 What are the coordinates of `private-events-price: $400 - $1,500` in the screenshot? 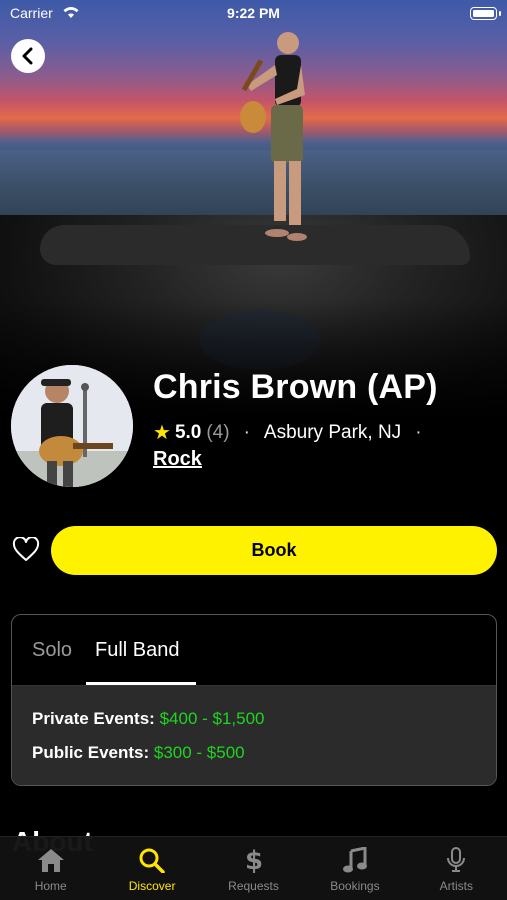 It's located at (212, 718).